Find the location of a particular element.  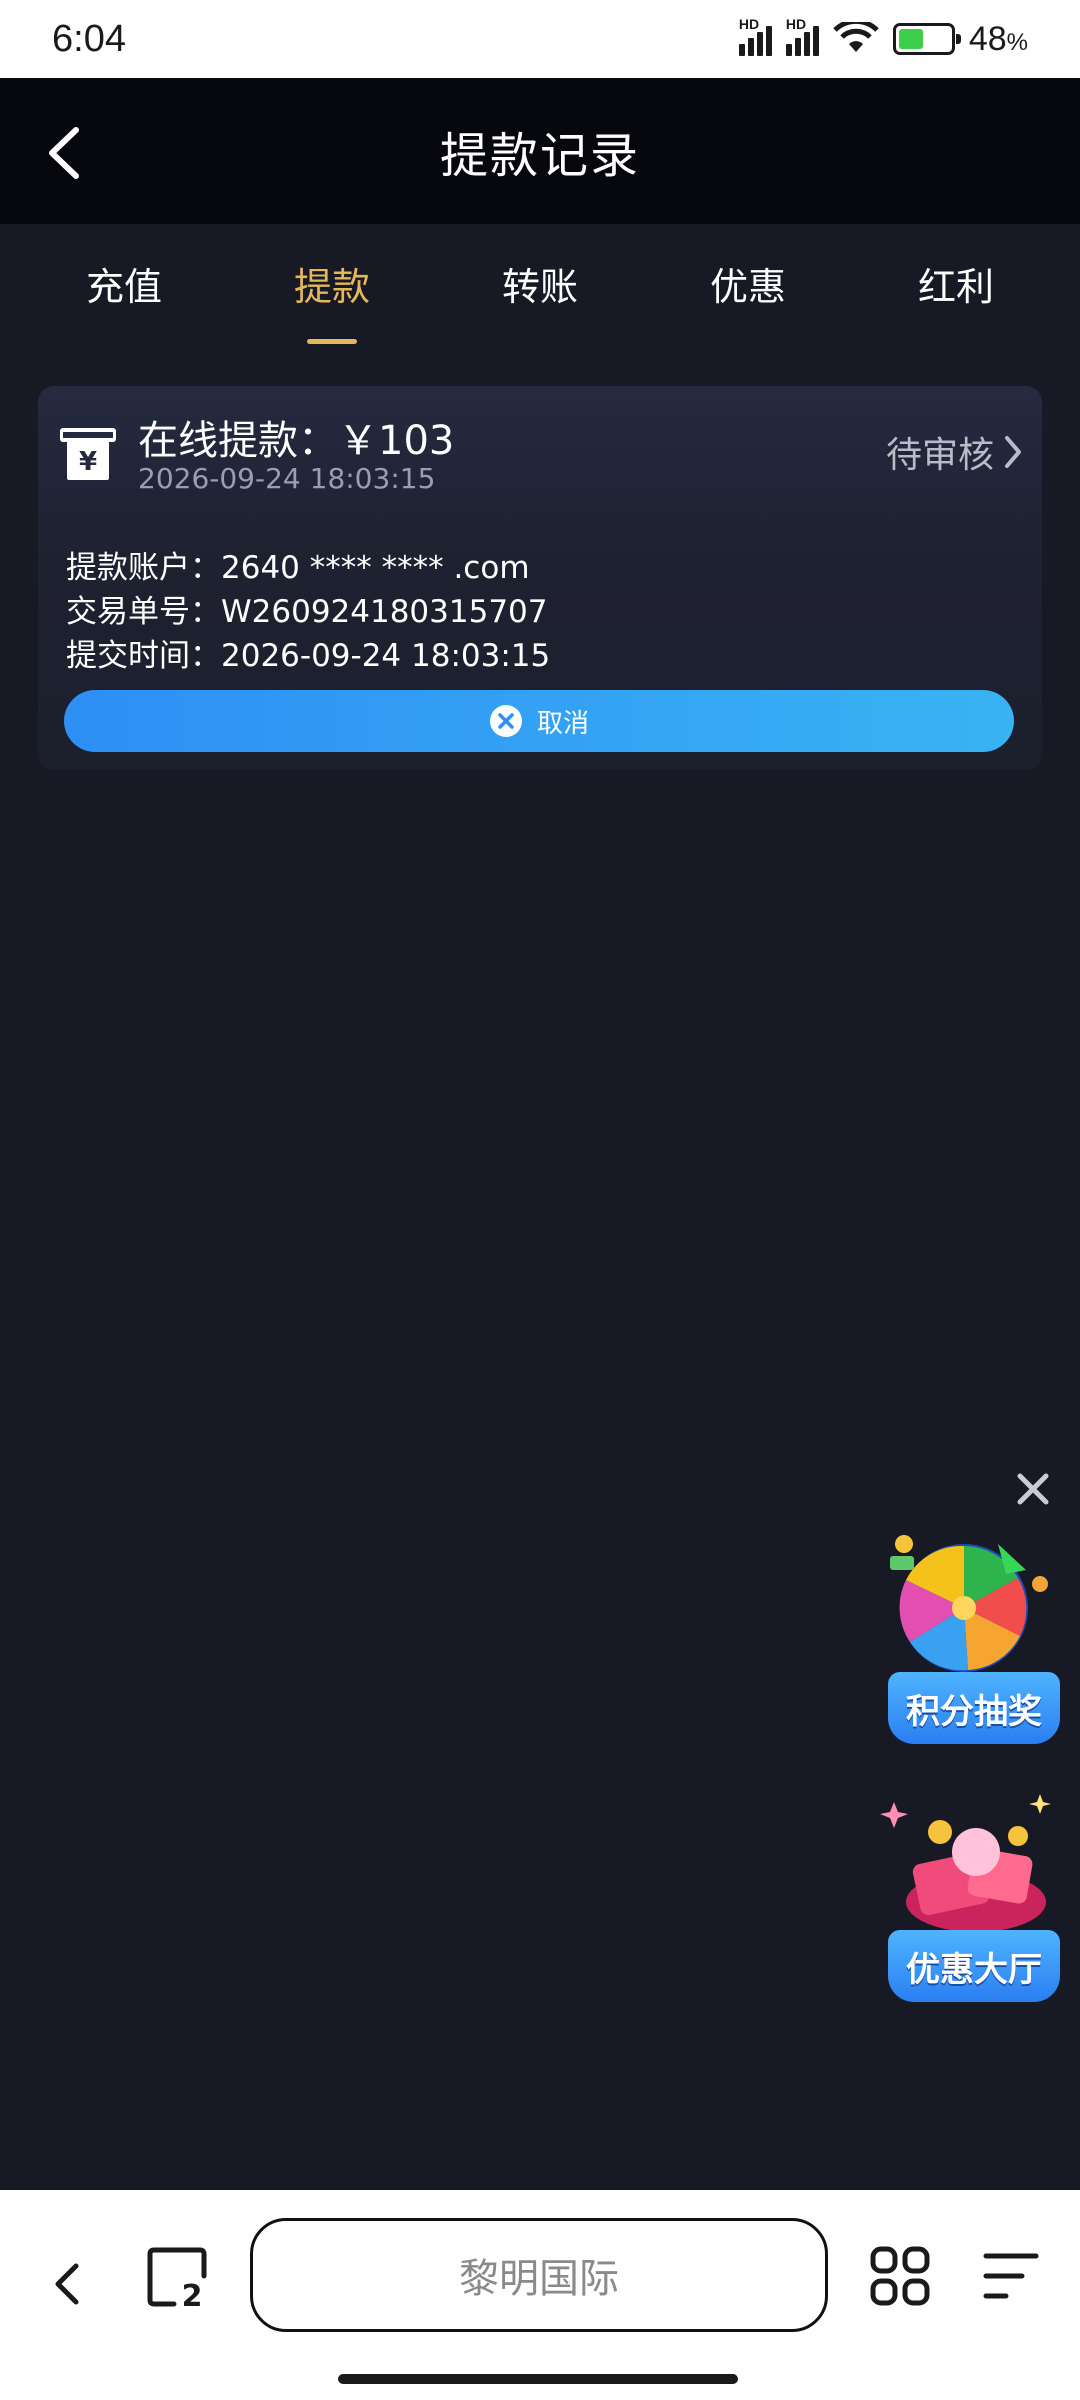

yen-receipt-icon: ¥ is located at coordinates (88, 454).